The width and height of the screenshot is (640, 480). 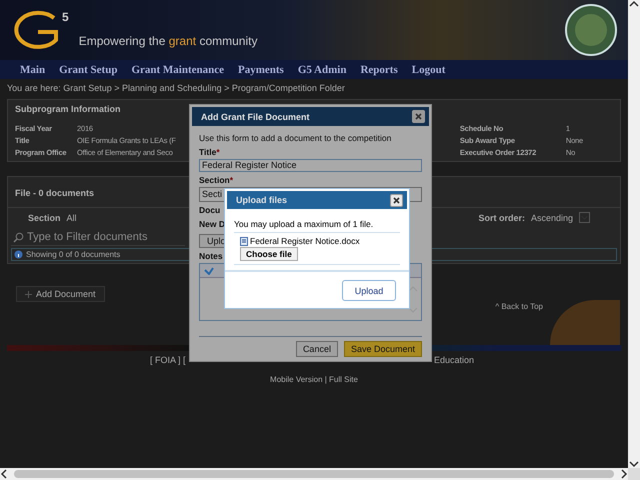 I want to click on section-heading: File - 0 documents, so click(x=54, y=193).